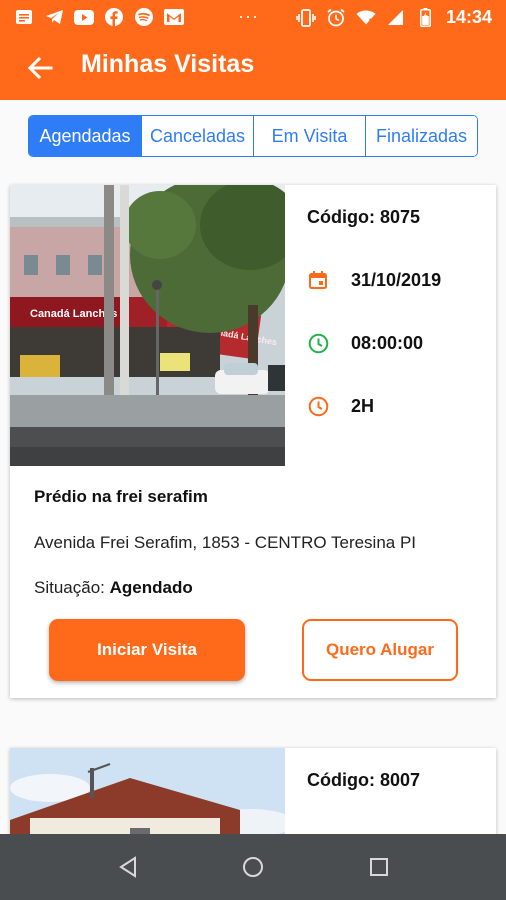  I want to click on back-button, so click(40, 68).